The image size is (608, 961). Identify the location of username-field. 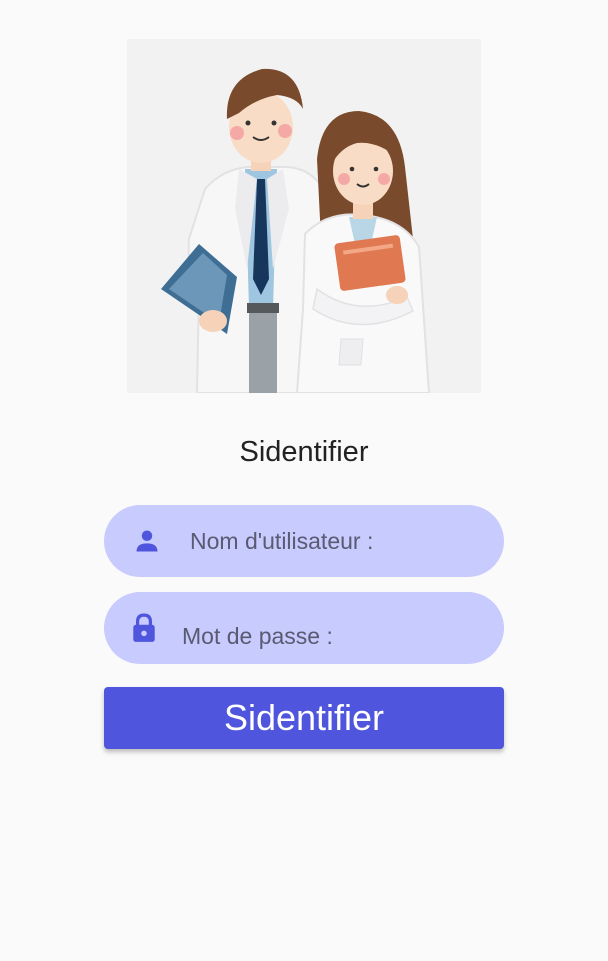
(304, 541).